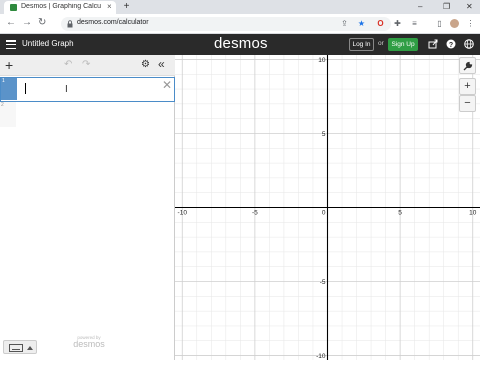 The height and width of the screenshot is (365, 480). I want to click on hamburger-menu-icon, so click(11, 45).